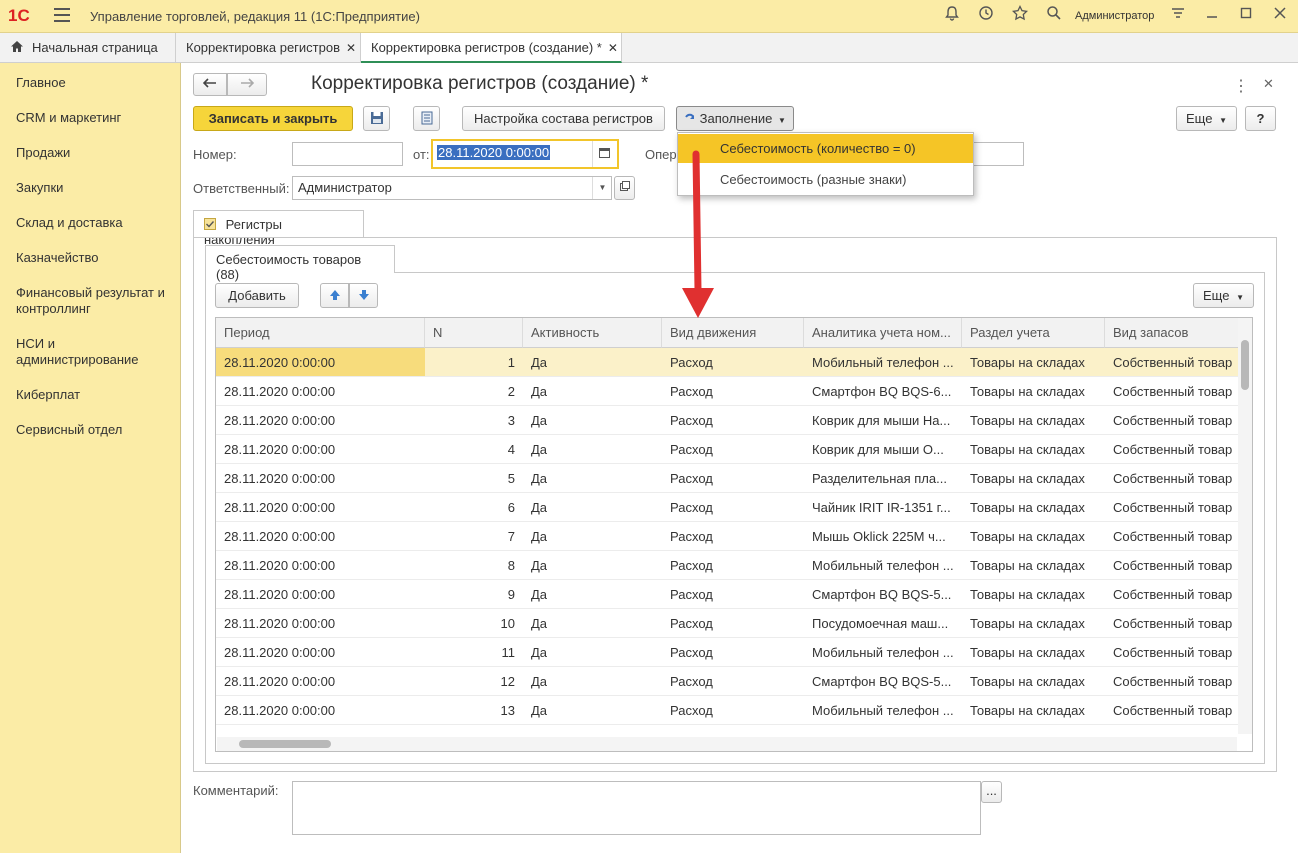  I want to click on column-header: N, so click(474, 333).